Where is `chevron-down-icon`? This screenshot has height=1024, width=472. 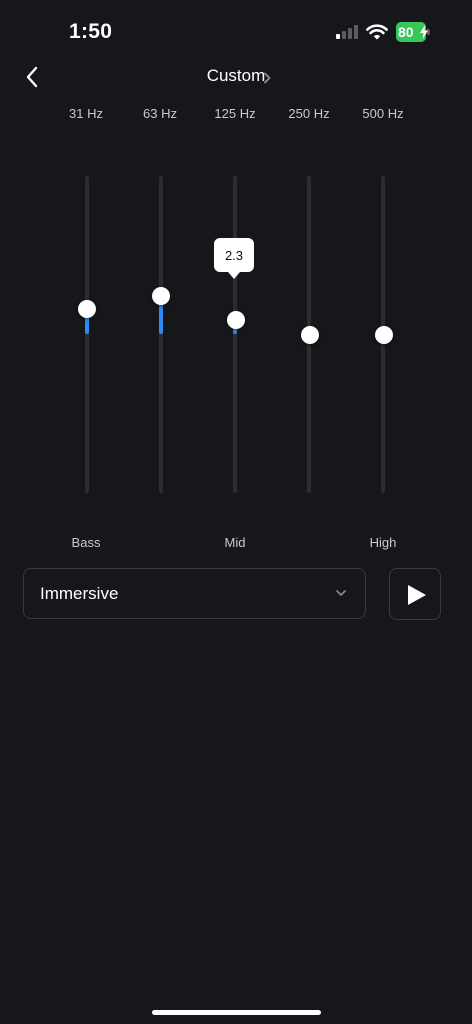 chevron-down-icon is located at coordinates (341, 593).